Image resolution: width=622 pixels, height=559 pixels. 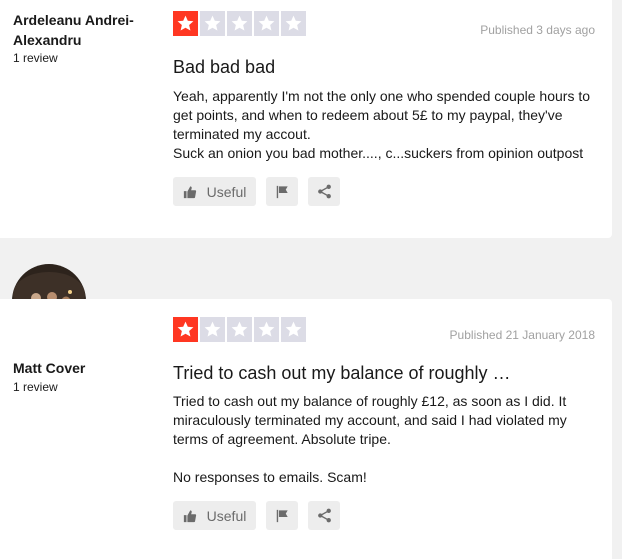 What do you see at coordinates (88, 30) in the screenshot?
I see `author-name: Ardeleanu Andrei-Alexandru` at bounding box center [88, 30].